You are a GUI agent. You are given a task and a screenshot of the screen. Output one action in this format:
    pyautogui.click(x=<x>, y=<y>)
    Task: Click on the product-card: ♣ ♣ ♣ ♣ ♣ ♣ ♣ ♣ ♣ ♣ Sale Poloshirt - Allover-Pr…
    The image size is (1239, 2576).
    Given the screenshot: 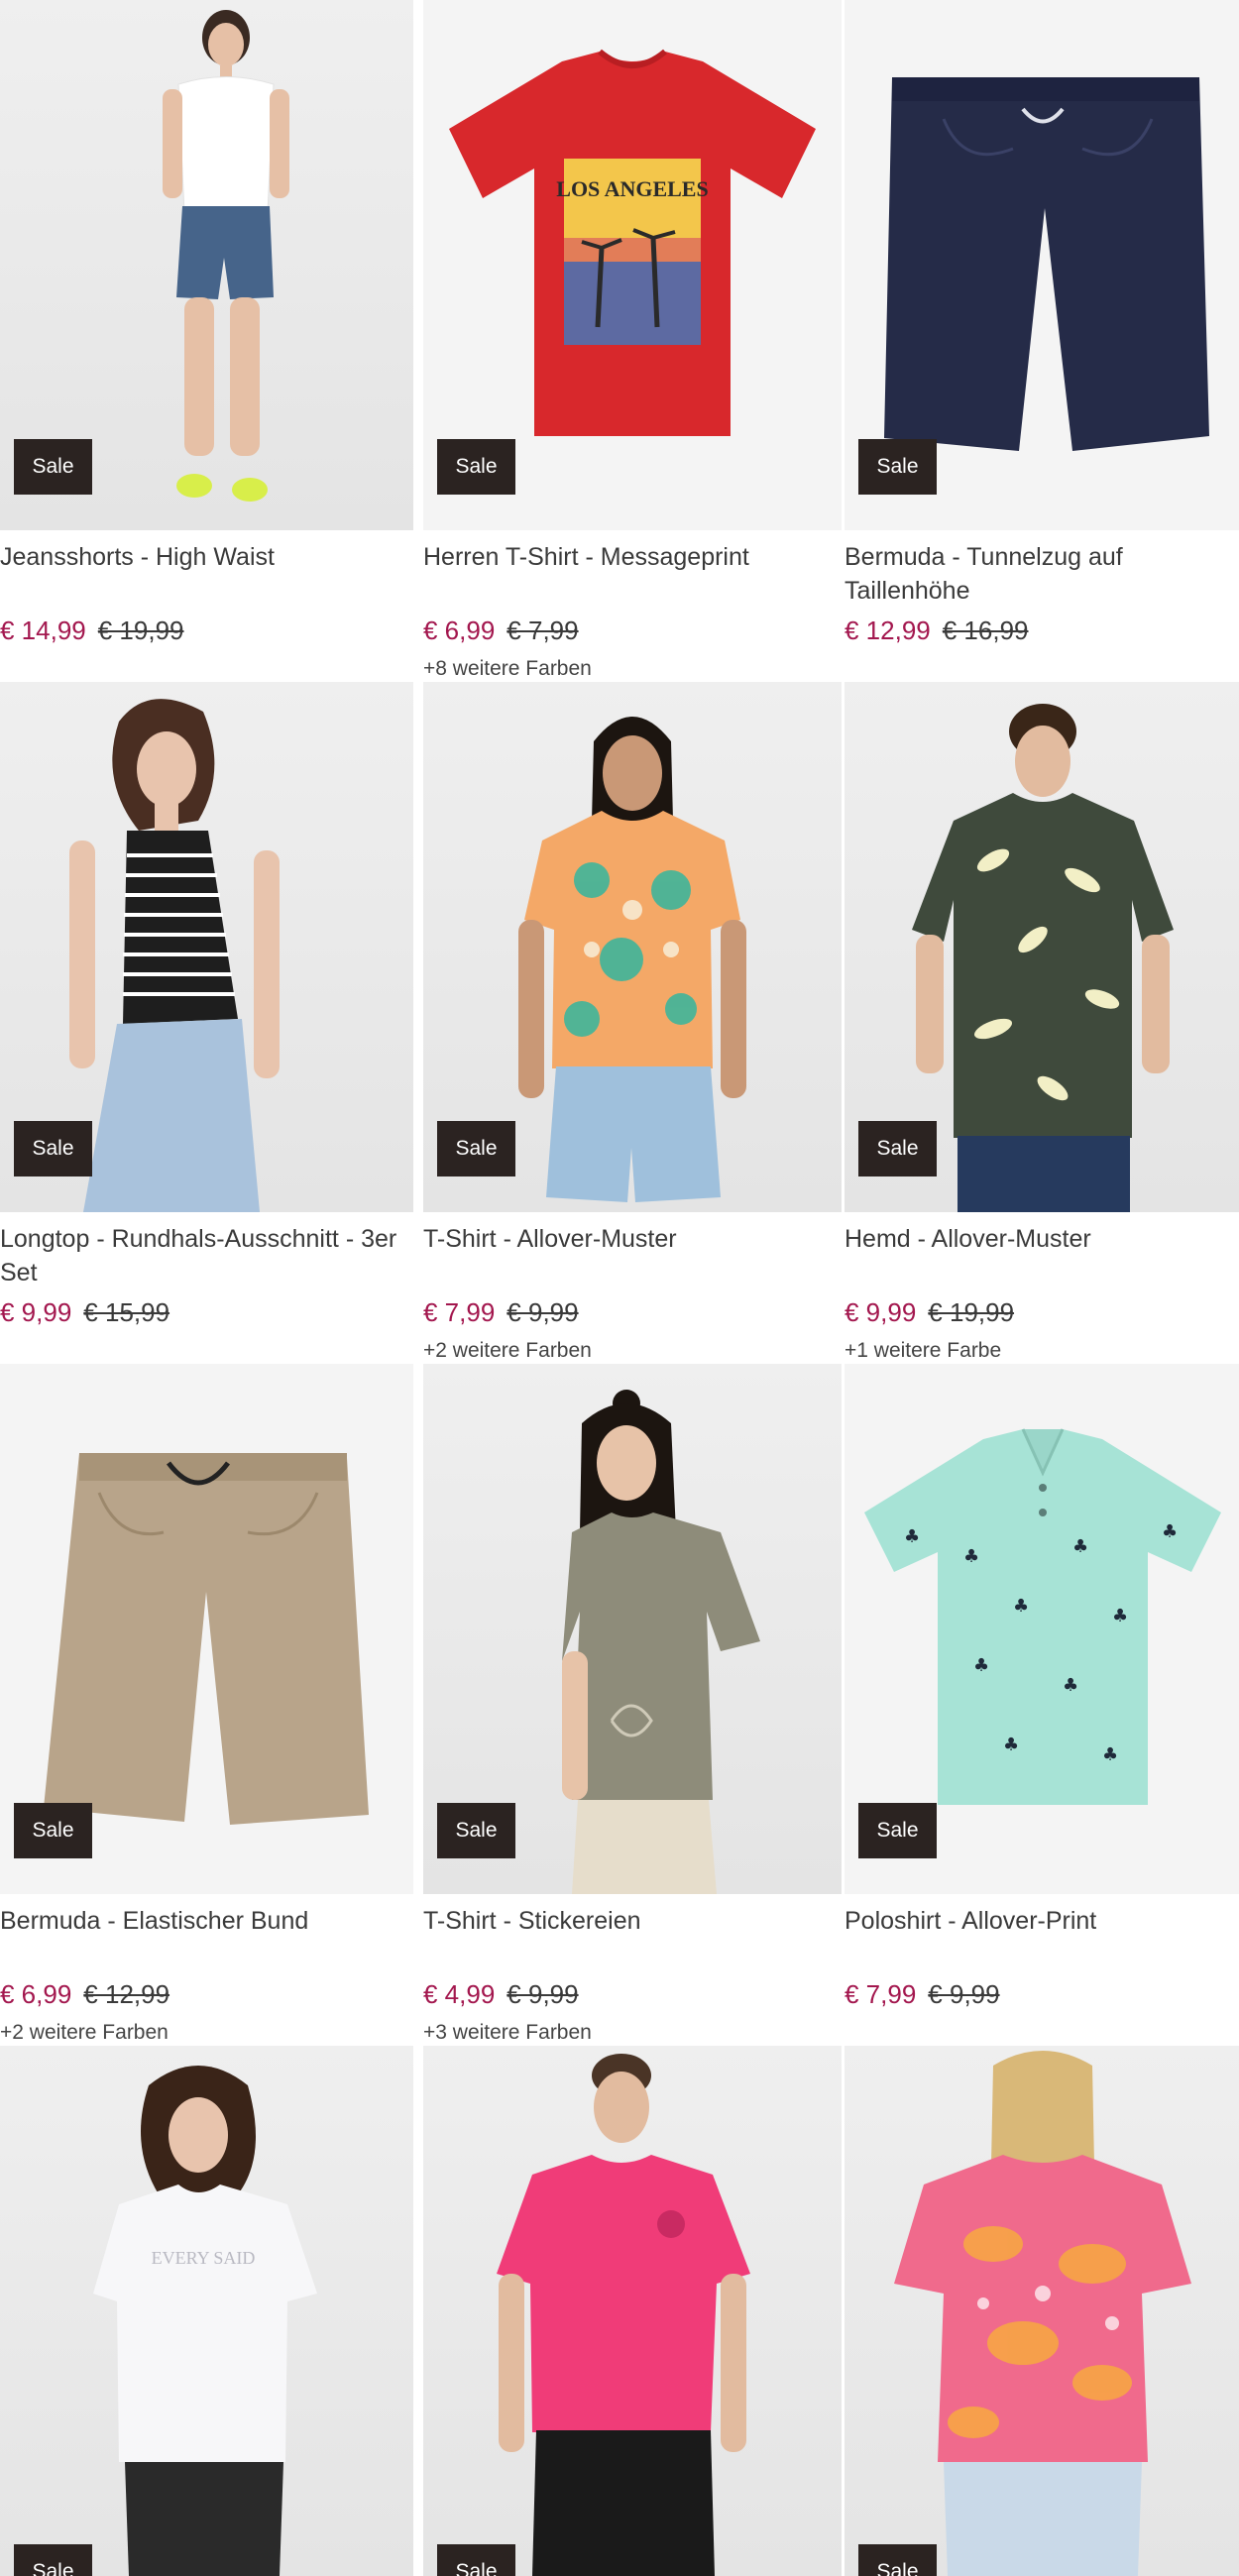 What is the action you would take?
    pyautogui.click(x=1042, y=1705)
    